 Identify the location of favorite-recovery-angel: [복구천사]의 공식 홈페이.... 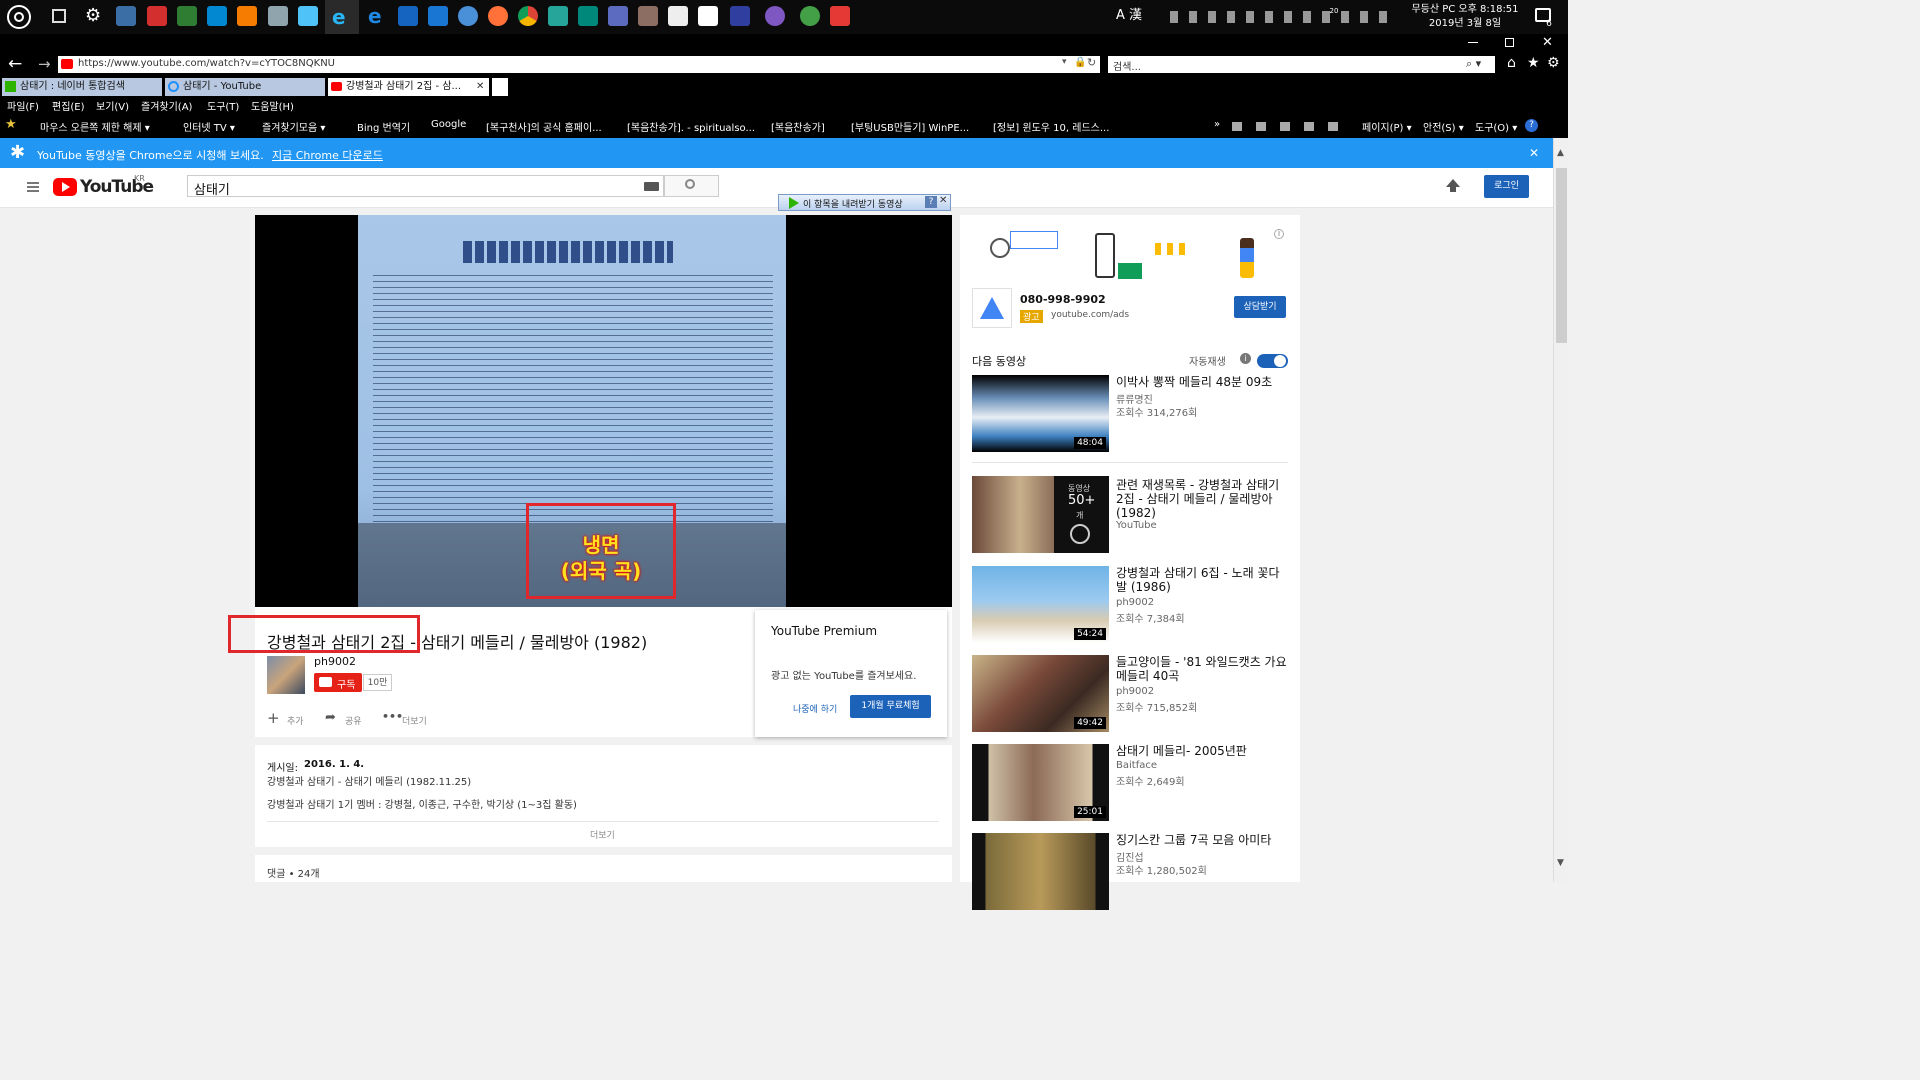
(544, 126).